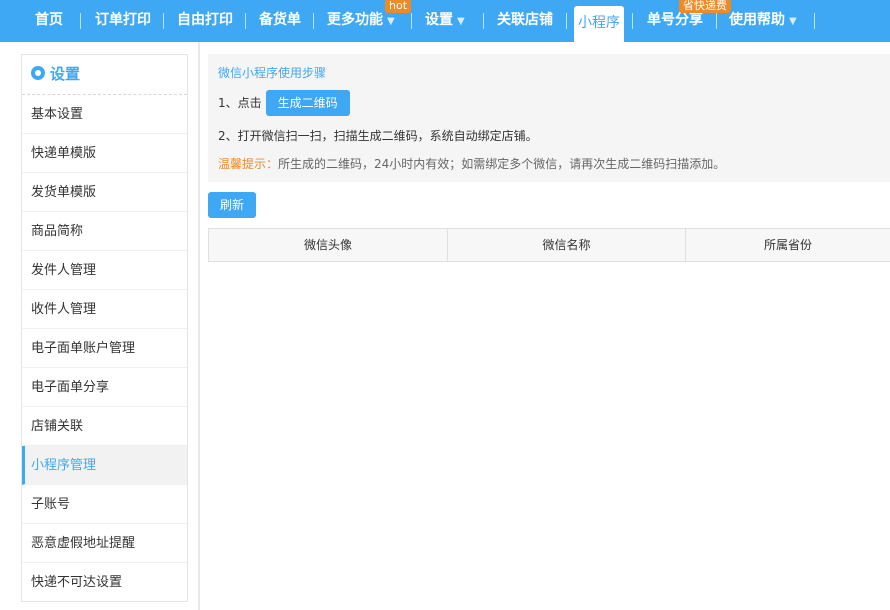 This screenshot has width=890, height=610. I want to click on nav-tracking-share: 单号分享 省快递费, so click(689, 21).